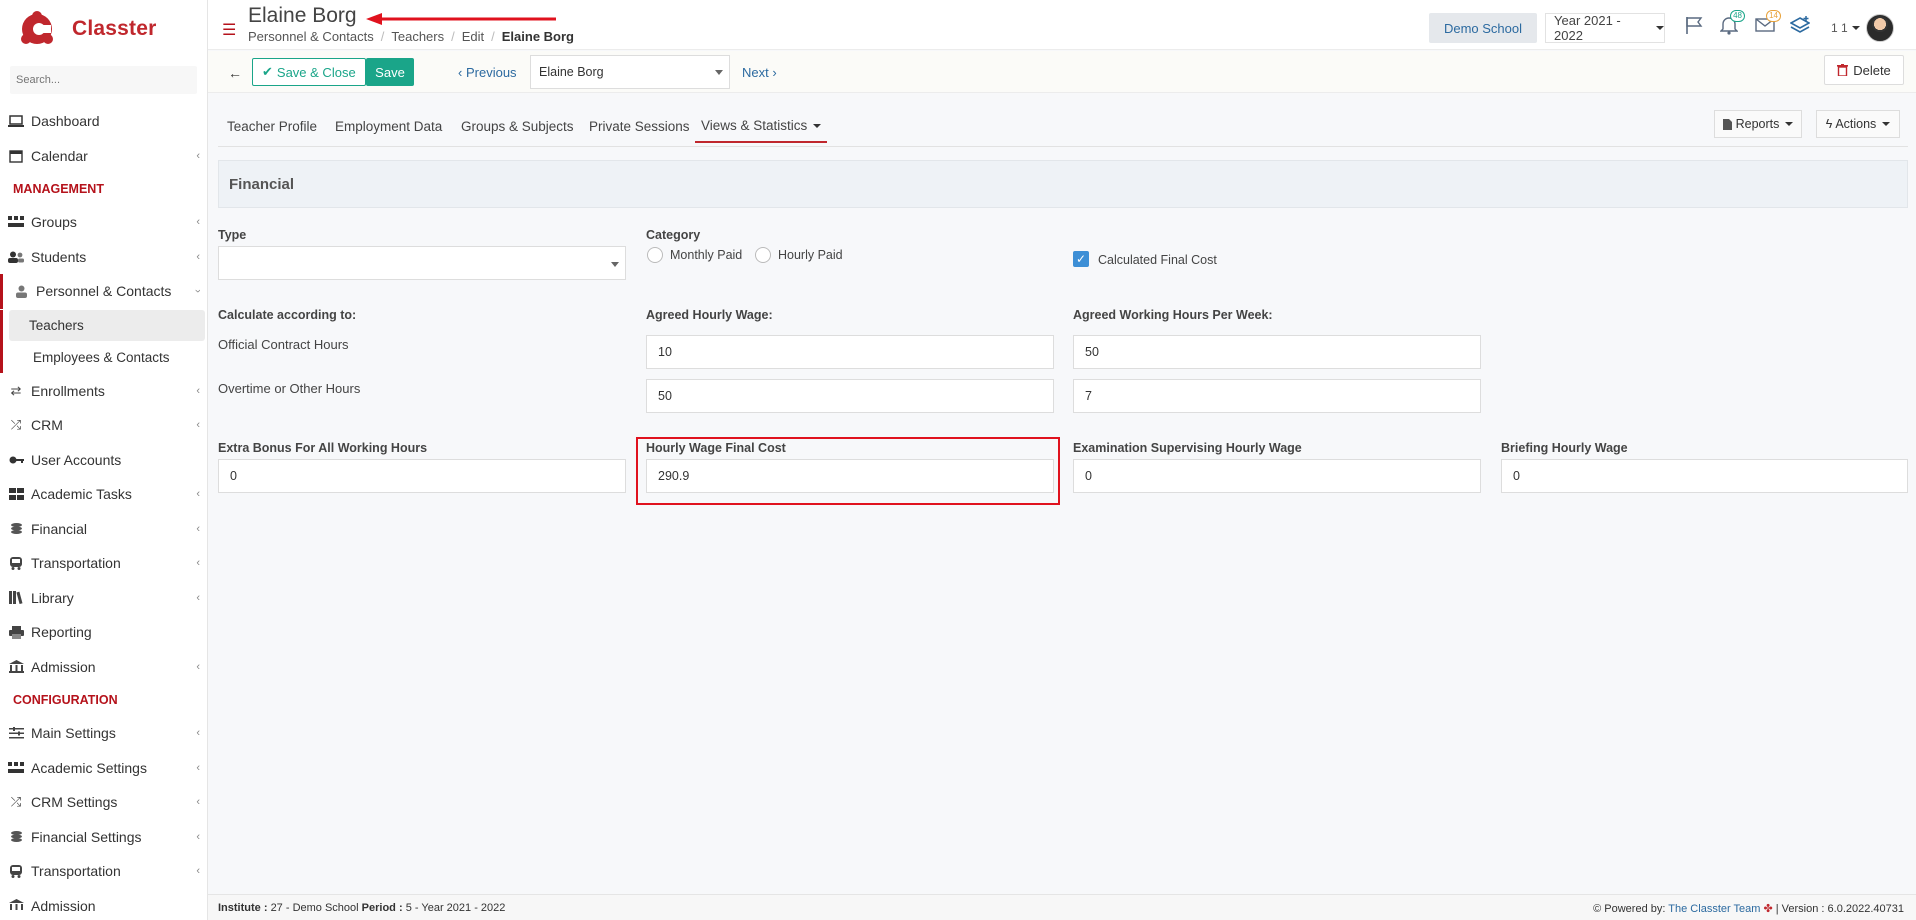 This screenshot has height=920, width=1916. Describe the element at coordinates (16, 598) in the screenshot. I see `books-icon` at that location.